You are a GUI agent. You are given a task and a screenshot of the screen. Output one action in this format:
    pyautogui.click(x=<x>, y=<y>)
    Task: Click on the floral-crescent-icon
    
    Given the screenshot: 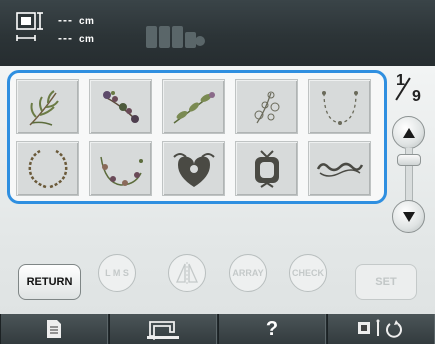 What is the action you would take?
    pyautogui.click(x=121, y=171)
    